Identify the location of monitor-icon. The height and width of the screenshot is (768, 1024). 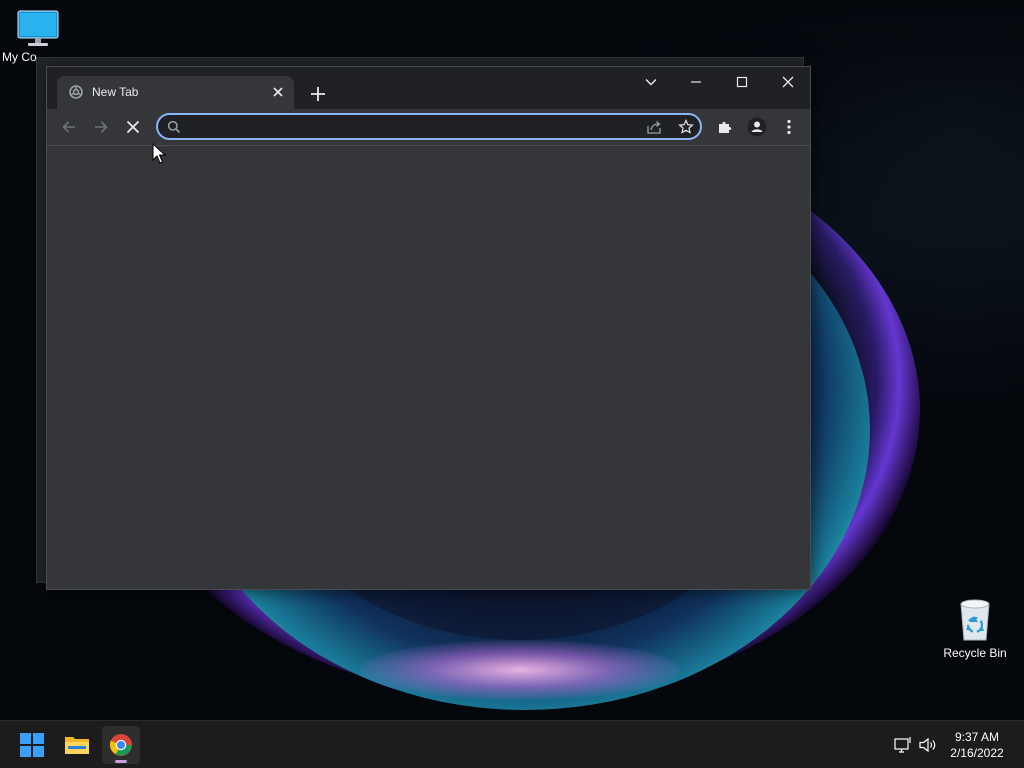
(38, 28).